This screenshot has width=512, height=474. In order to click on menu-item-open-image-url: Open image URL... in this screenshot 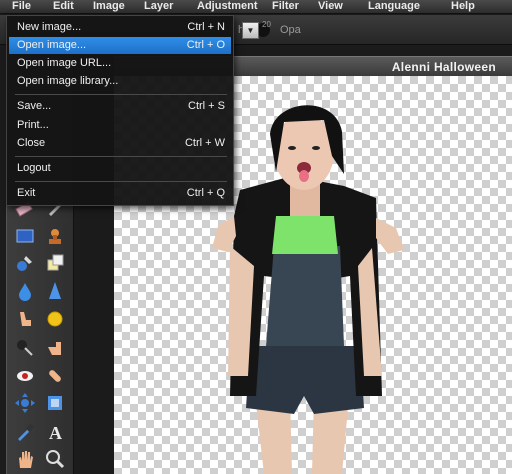, I will do `click(120, 63)`.